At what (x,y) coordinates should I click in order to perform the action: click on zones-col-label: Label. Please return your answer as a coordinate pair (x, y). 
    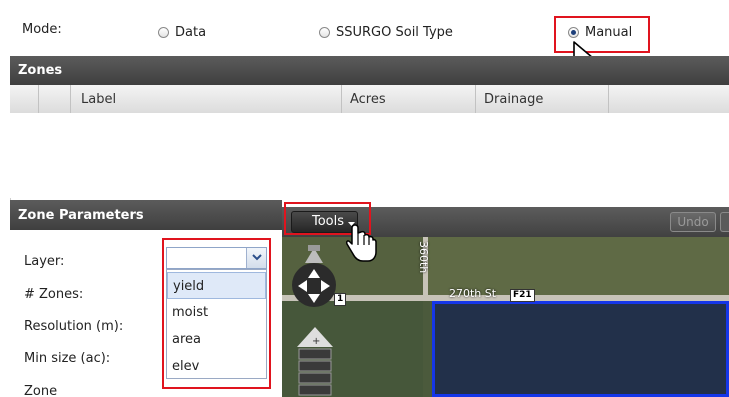
    Looking at the image, I should click on (206, 99).